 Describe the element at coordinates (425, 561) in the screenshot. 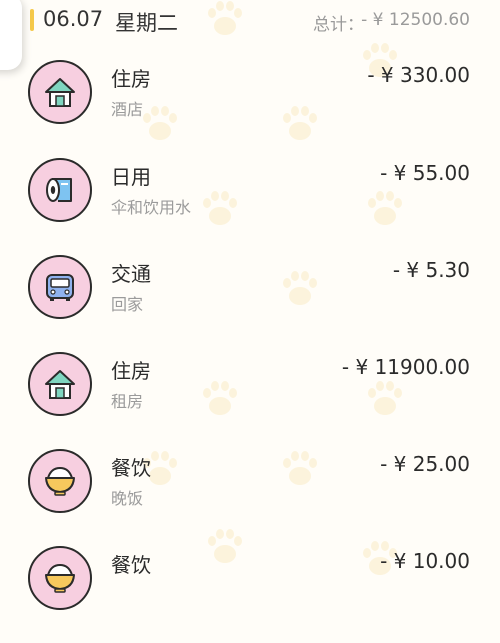

I see `record-amount: - ¥ 10.00` at that location.